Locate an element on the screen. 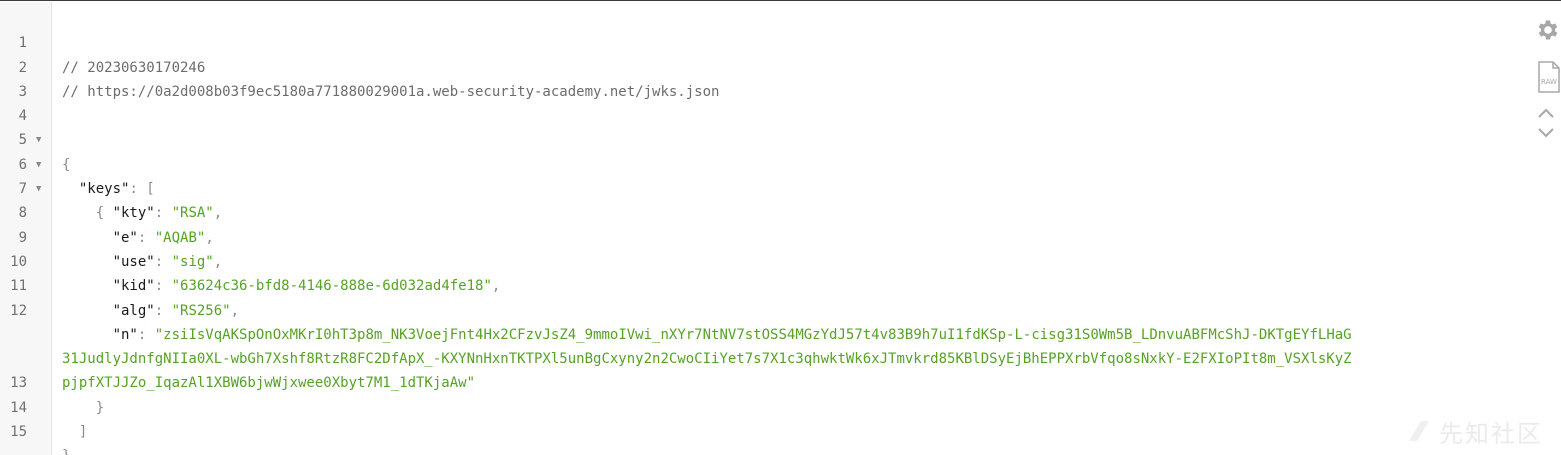 This screenshot has height=455, width=1561. close-bracket: ] is located at coordinates (83, 432).